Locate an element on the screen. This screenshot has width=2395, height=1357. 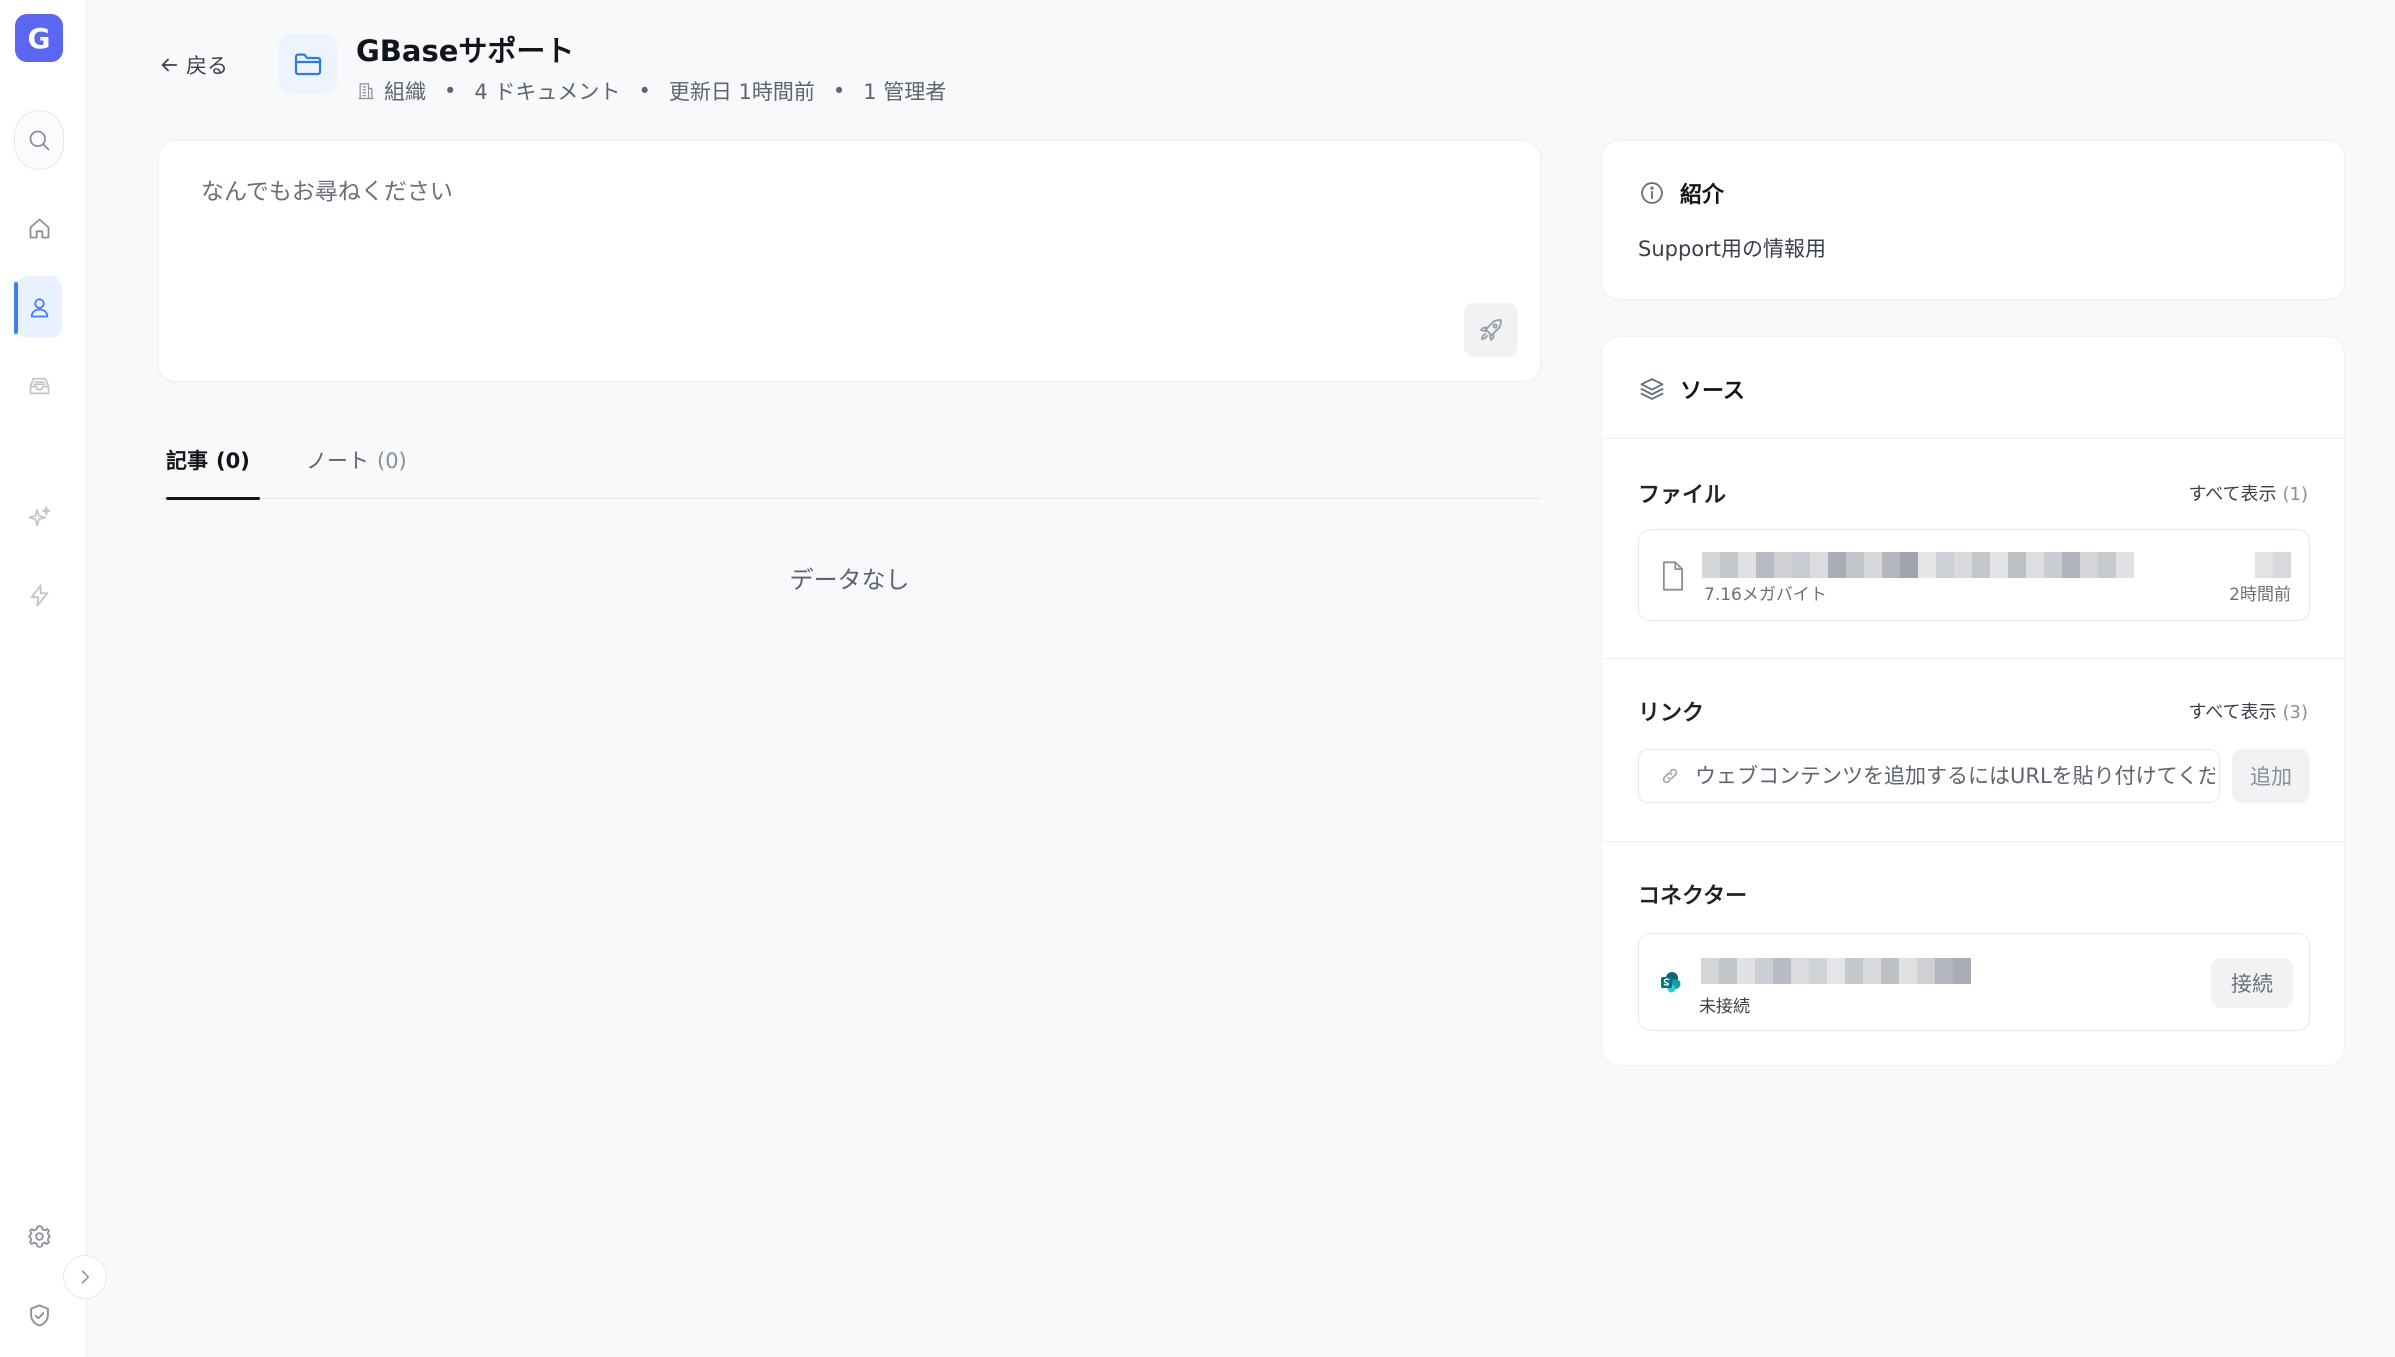
meta-scope: 組織 is located at coordinates (405, 92).